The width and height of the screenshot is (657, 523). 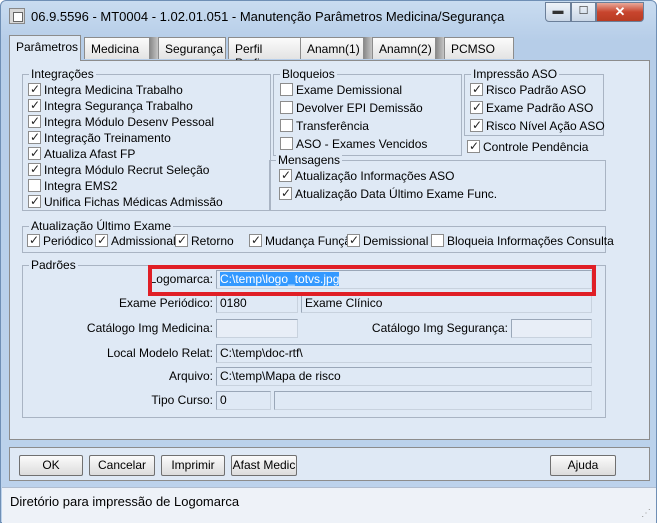 I want to click on checkbox-integracao-treinamento: Integração Treinamento, so click(x=99, y=137).